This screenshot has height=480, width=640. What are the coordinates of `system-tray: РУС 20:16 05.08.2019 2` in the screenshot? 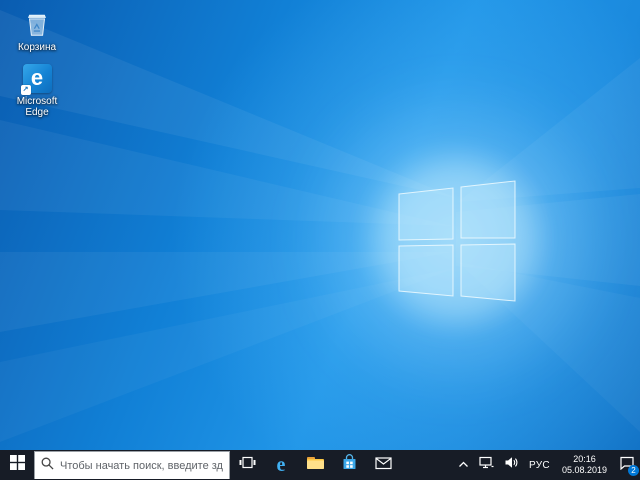 It's located at (546, 465).